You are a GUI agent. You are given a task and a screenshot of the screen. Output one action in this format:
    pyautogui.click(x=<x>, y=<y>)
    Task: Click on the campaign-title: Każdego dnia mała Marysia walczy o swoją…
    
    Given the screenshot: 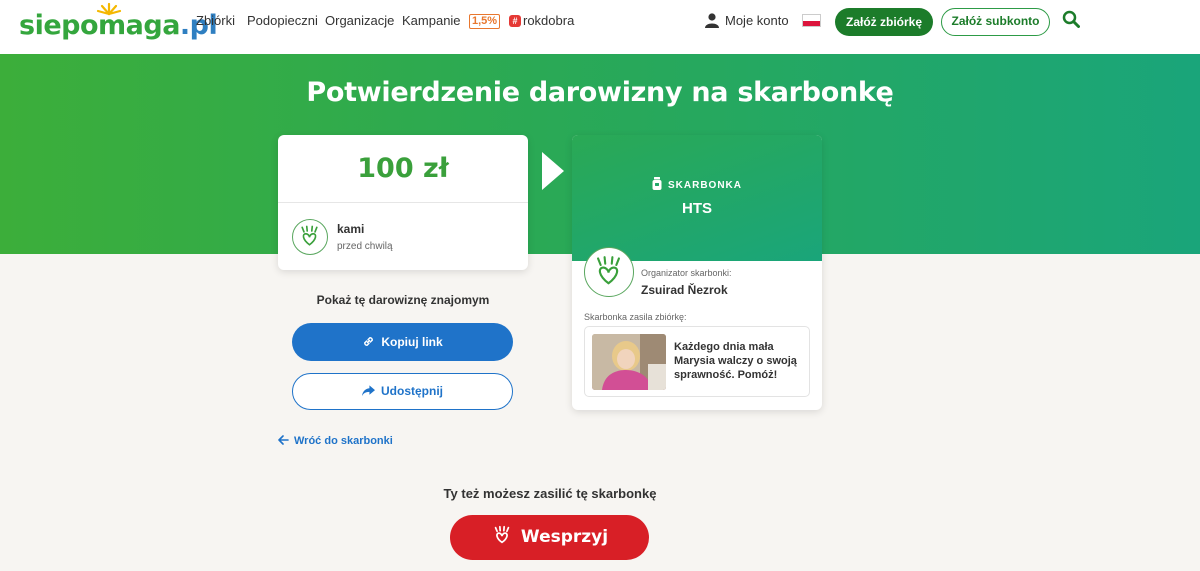 What is the action you would take?
    pyautogui.click(x=735, y=361)
    